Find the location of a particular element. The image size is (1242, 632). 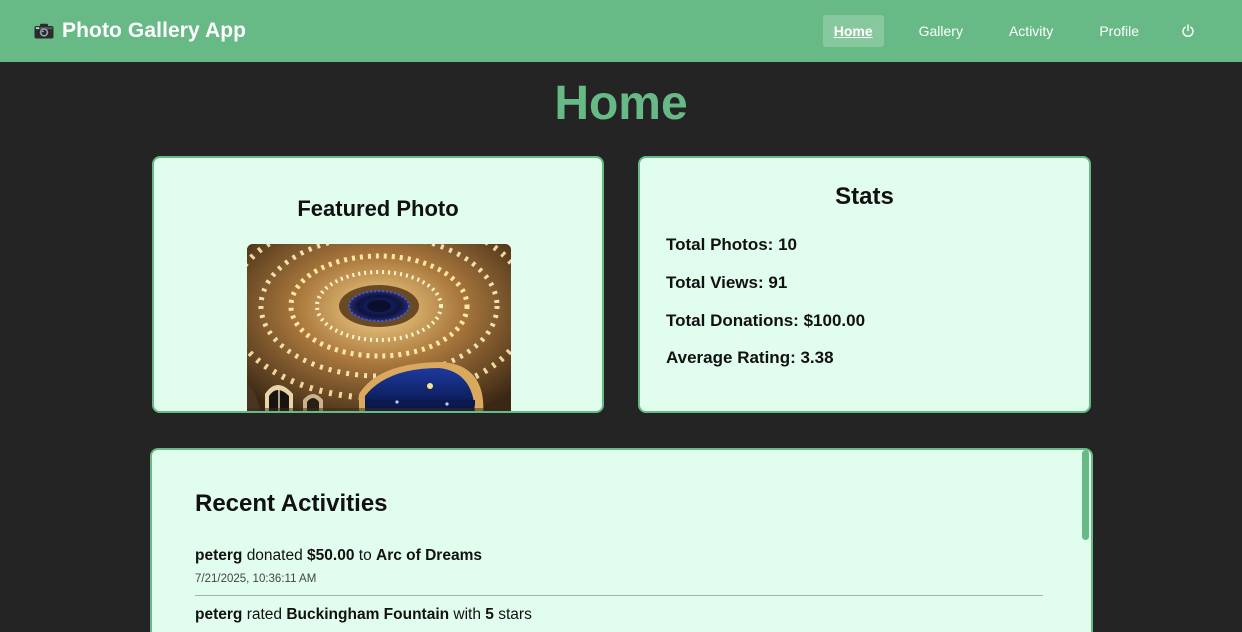

activity-verb: rated is located at coordinates (264, 614).